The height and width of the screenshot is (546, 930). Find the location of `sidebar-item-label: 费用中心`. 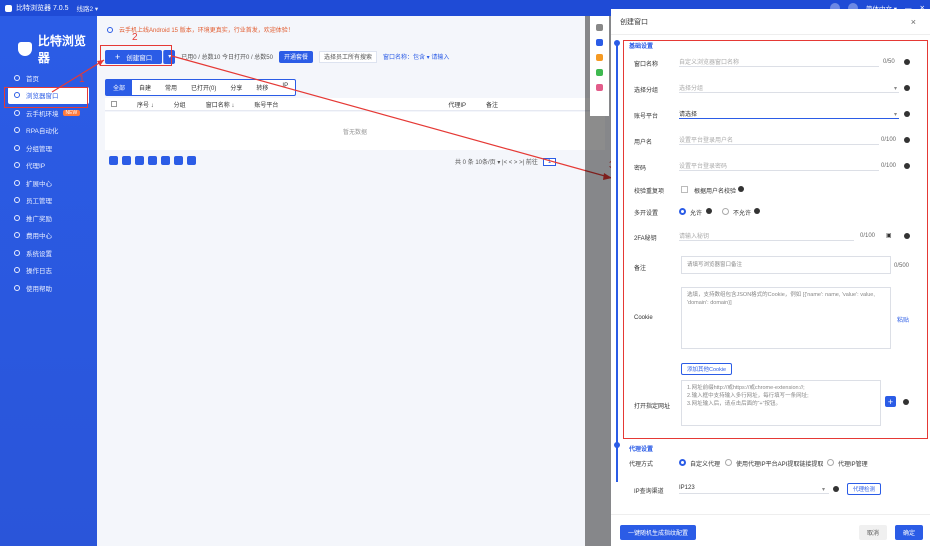

sidebar-item-label: 费用中心 is located at coordinates (39, 237).